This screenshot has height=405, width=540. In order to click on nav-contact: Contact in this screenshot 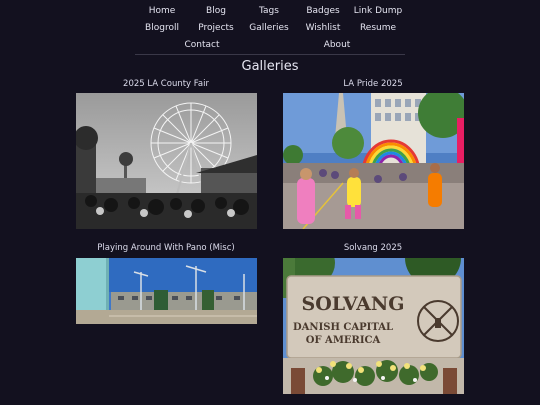, I will do `click(202, 45)`.